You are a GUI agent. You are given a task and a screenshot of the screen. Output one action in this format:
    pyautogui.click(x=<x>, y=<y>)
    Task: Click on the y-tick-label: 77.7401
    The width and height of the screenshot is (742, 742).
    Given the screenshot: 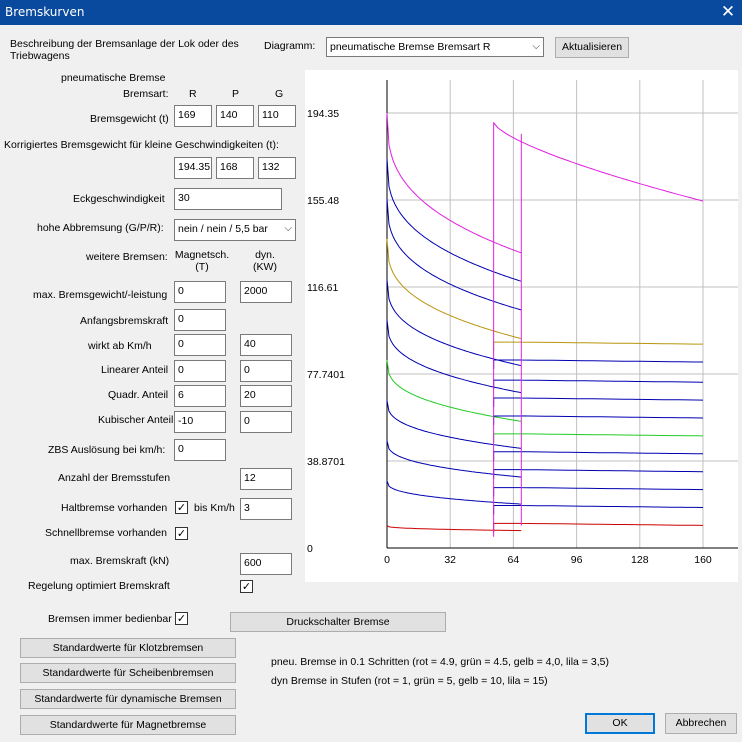 What is the action you would take?
    pyautogui.click(x=326, y=375)
    